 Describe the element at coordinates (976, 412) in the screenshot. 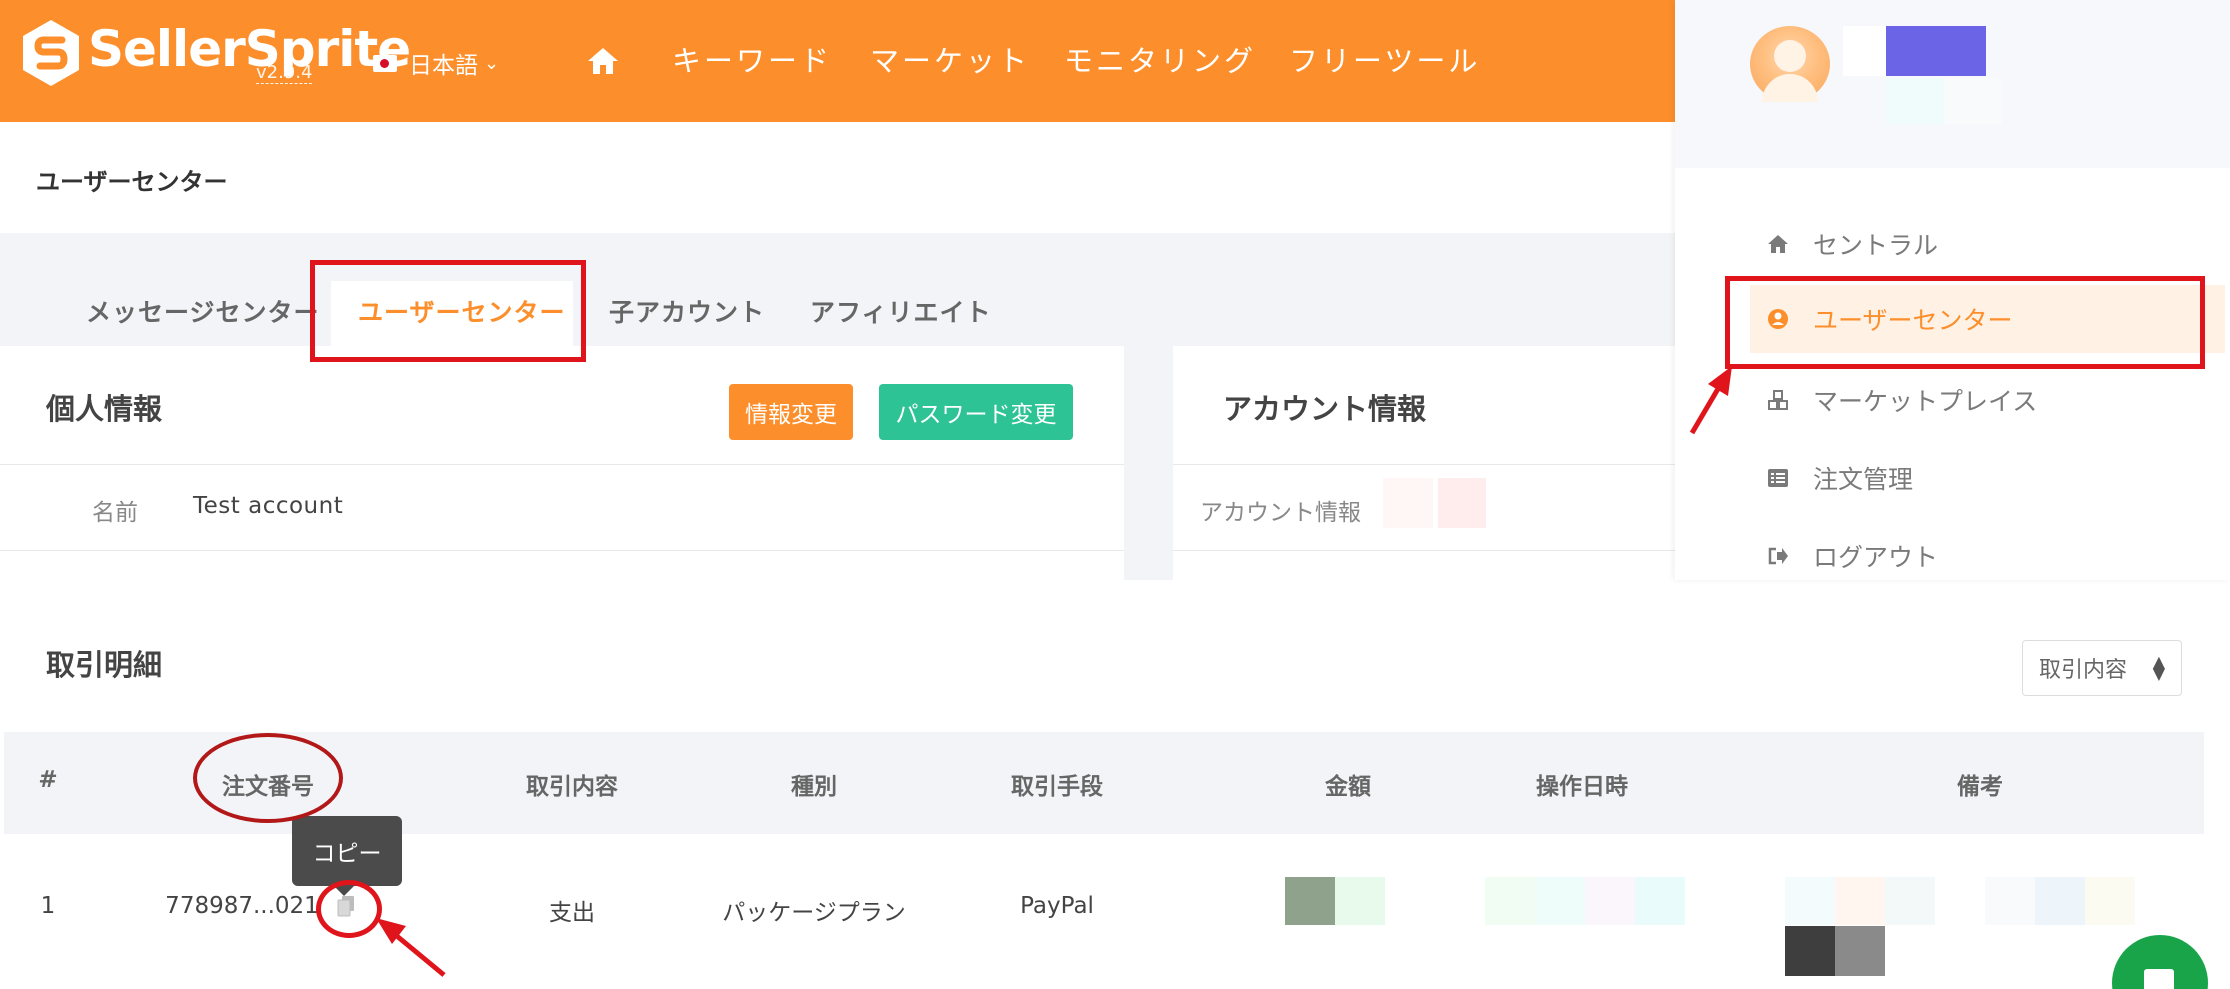

I see `change-password-button: パスワード変更` at that location.